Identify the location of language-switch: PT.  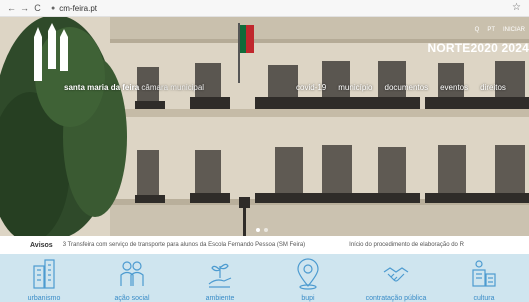
(491, 30).